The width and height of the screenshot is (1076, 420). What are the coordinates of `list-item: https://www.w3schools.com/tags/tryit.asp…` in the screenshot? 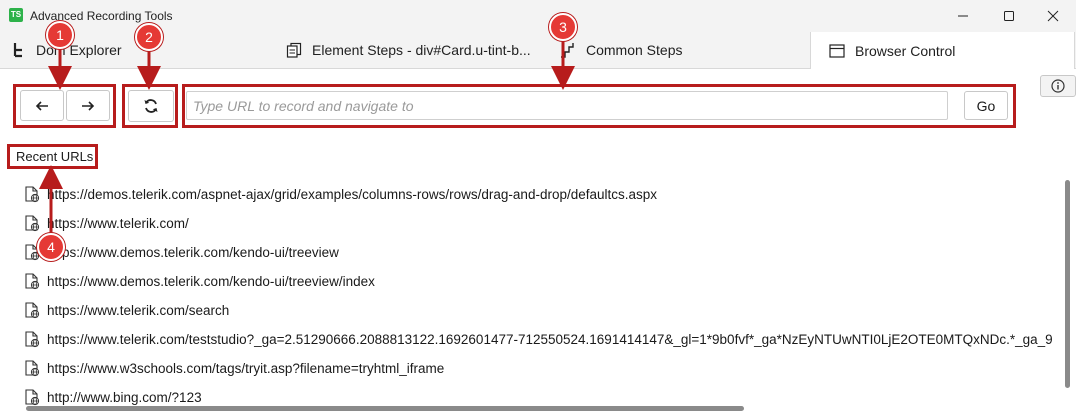 It's located at (234, 368).